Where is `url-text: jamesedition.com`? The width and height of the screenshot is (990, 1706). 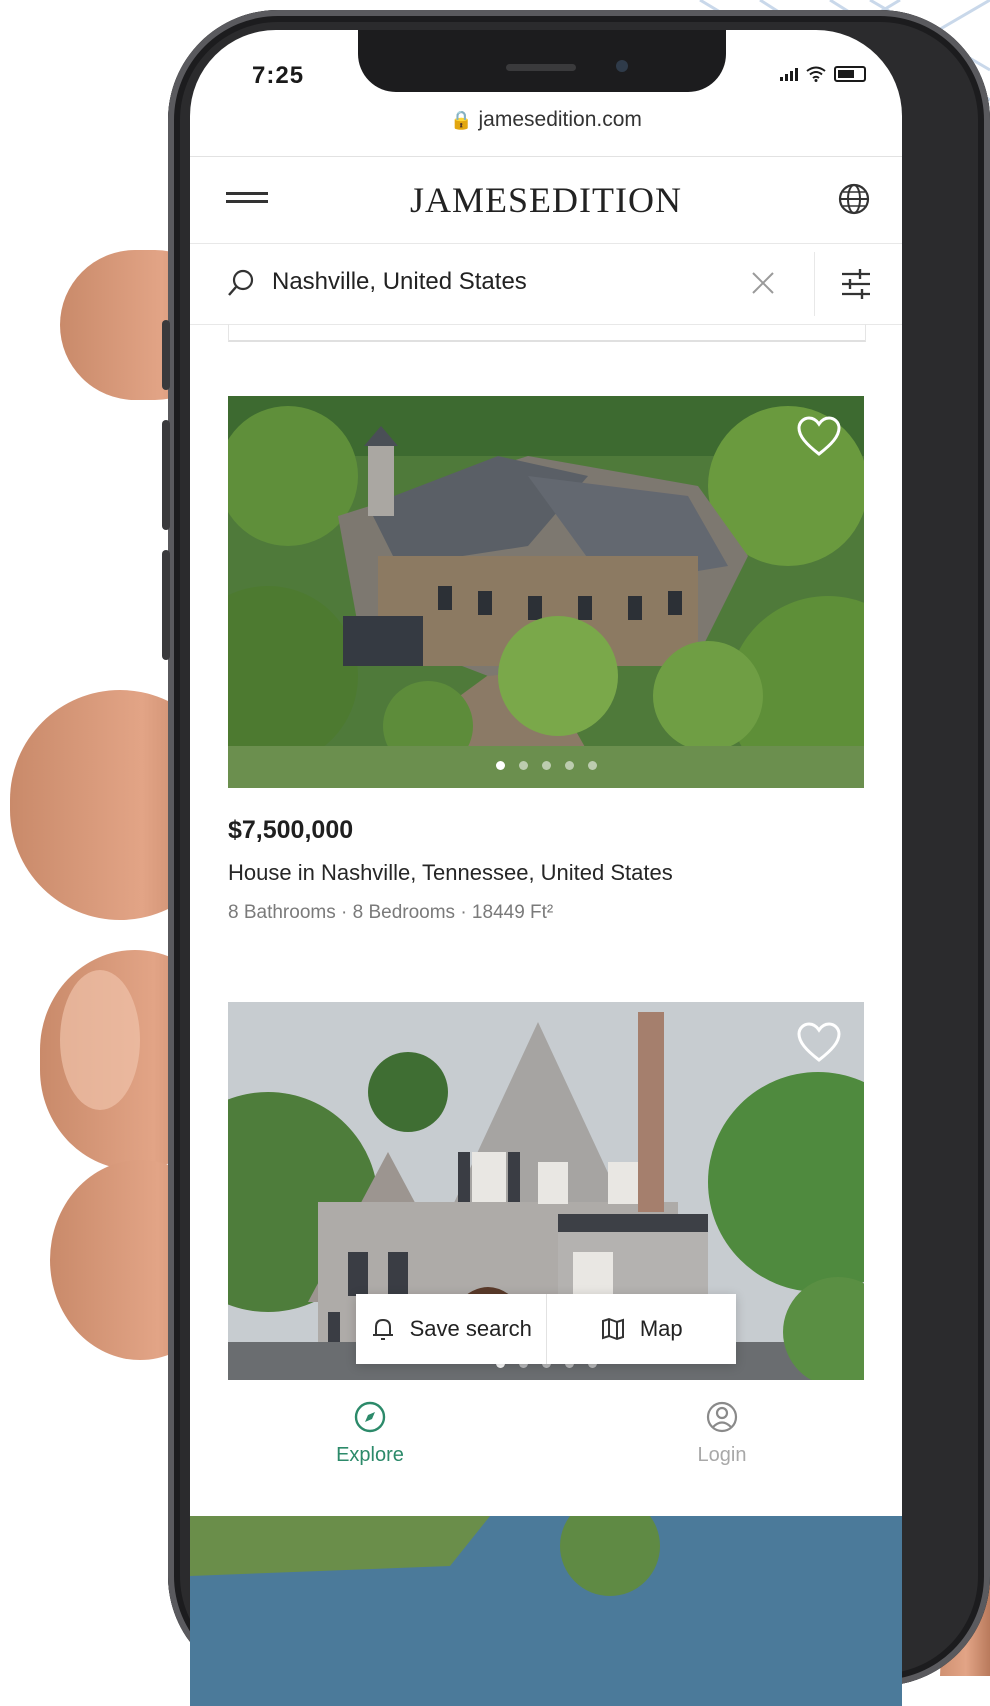
url-text: jamesedition.com is located at coordinates (560, 119).